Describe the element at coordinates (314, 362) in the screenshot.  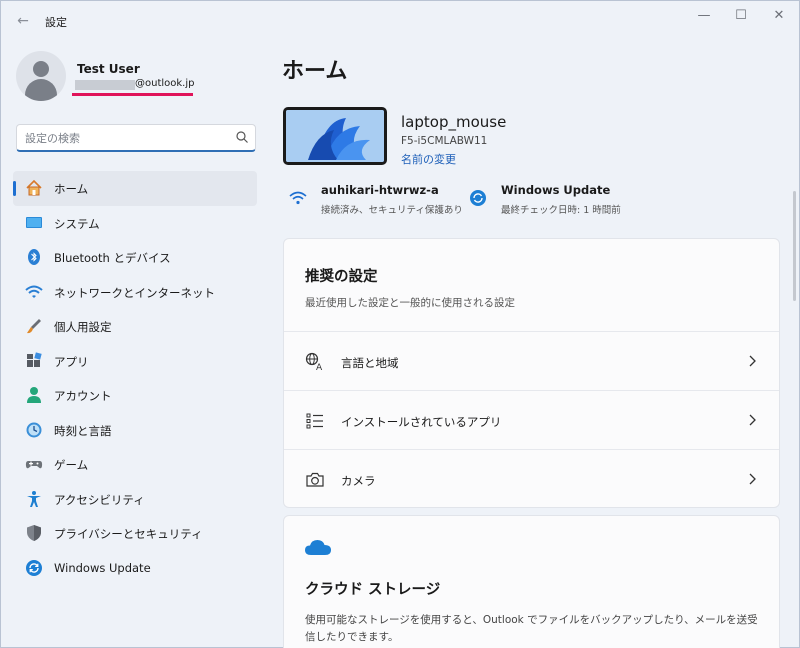
I see `language-icon: A` at that location.